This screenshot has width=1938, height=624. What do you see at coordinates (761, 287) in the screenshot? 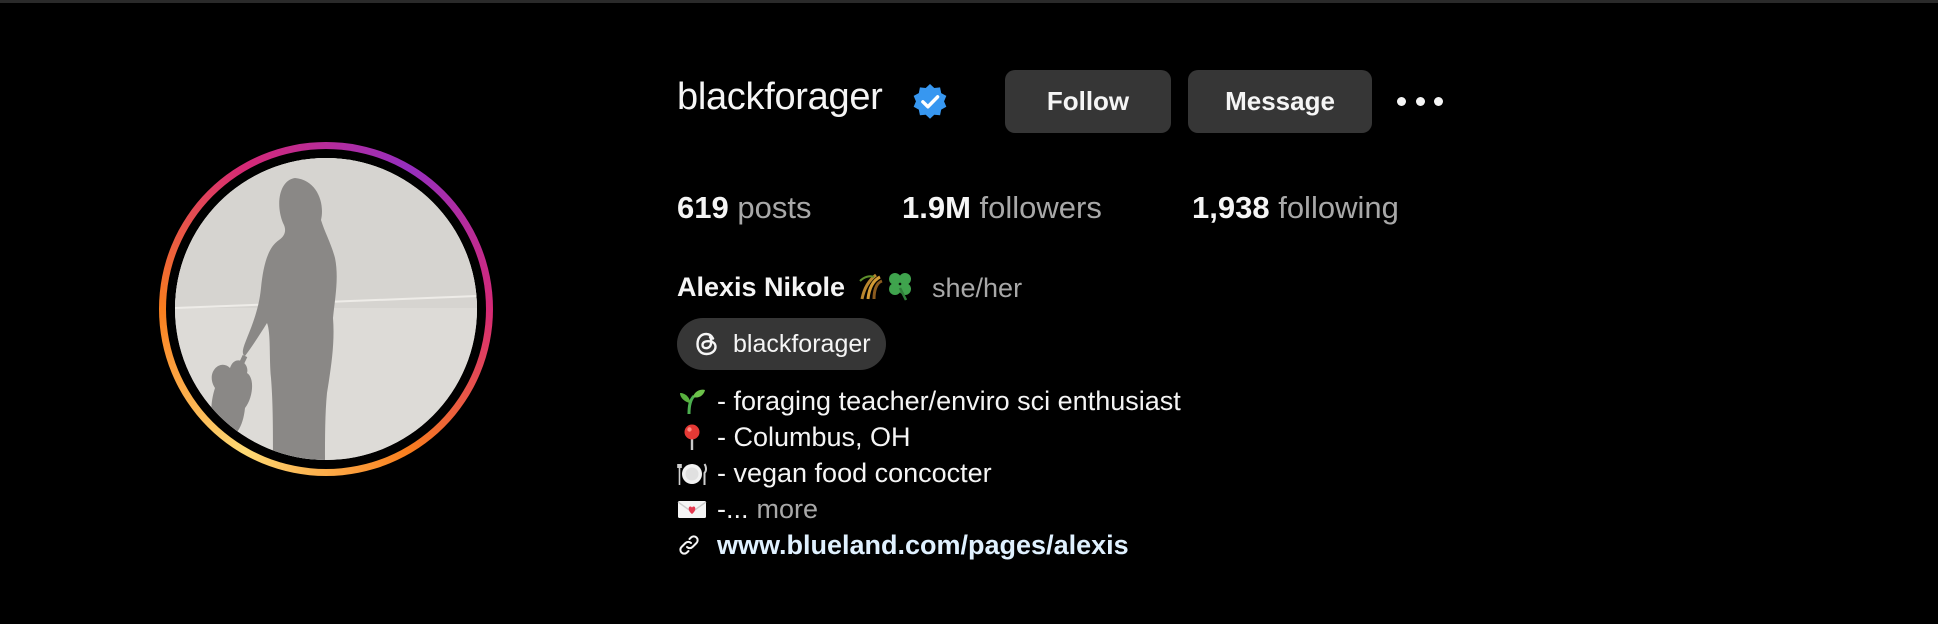
I see `profile-full-name: Alexis Nikole` at bounding box center [761, 287].